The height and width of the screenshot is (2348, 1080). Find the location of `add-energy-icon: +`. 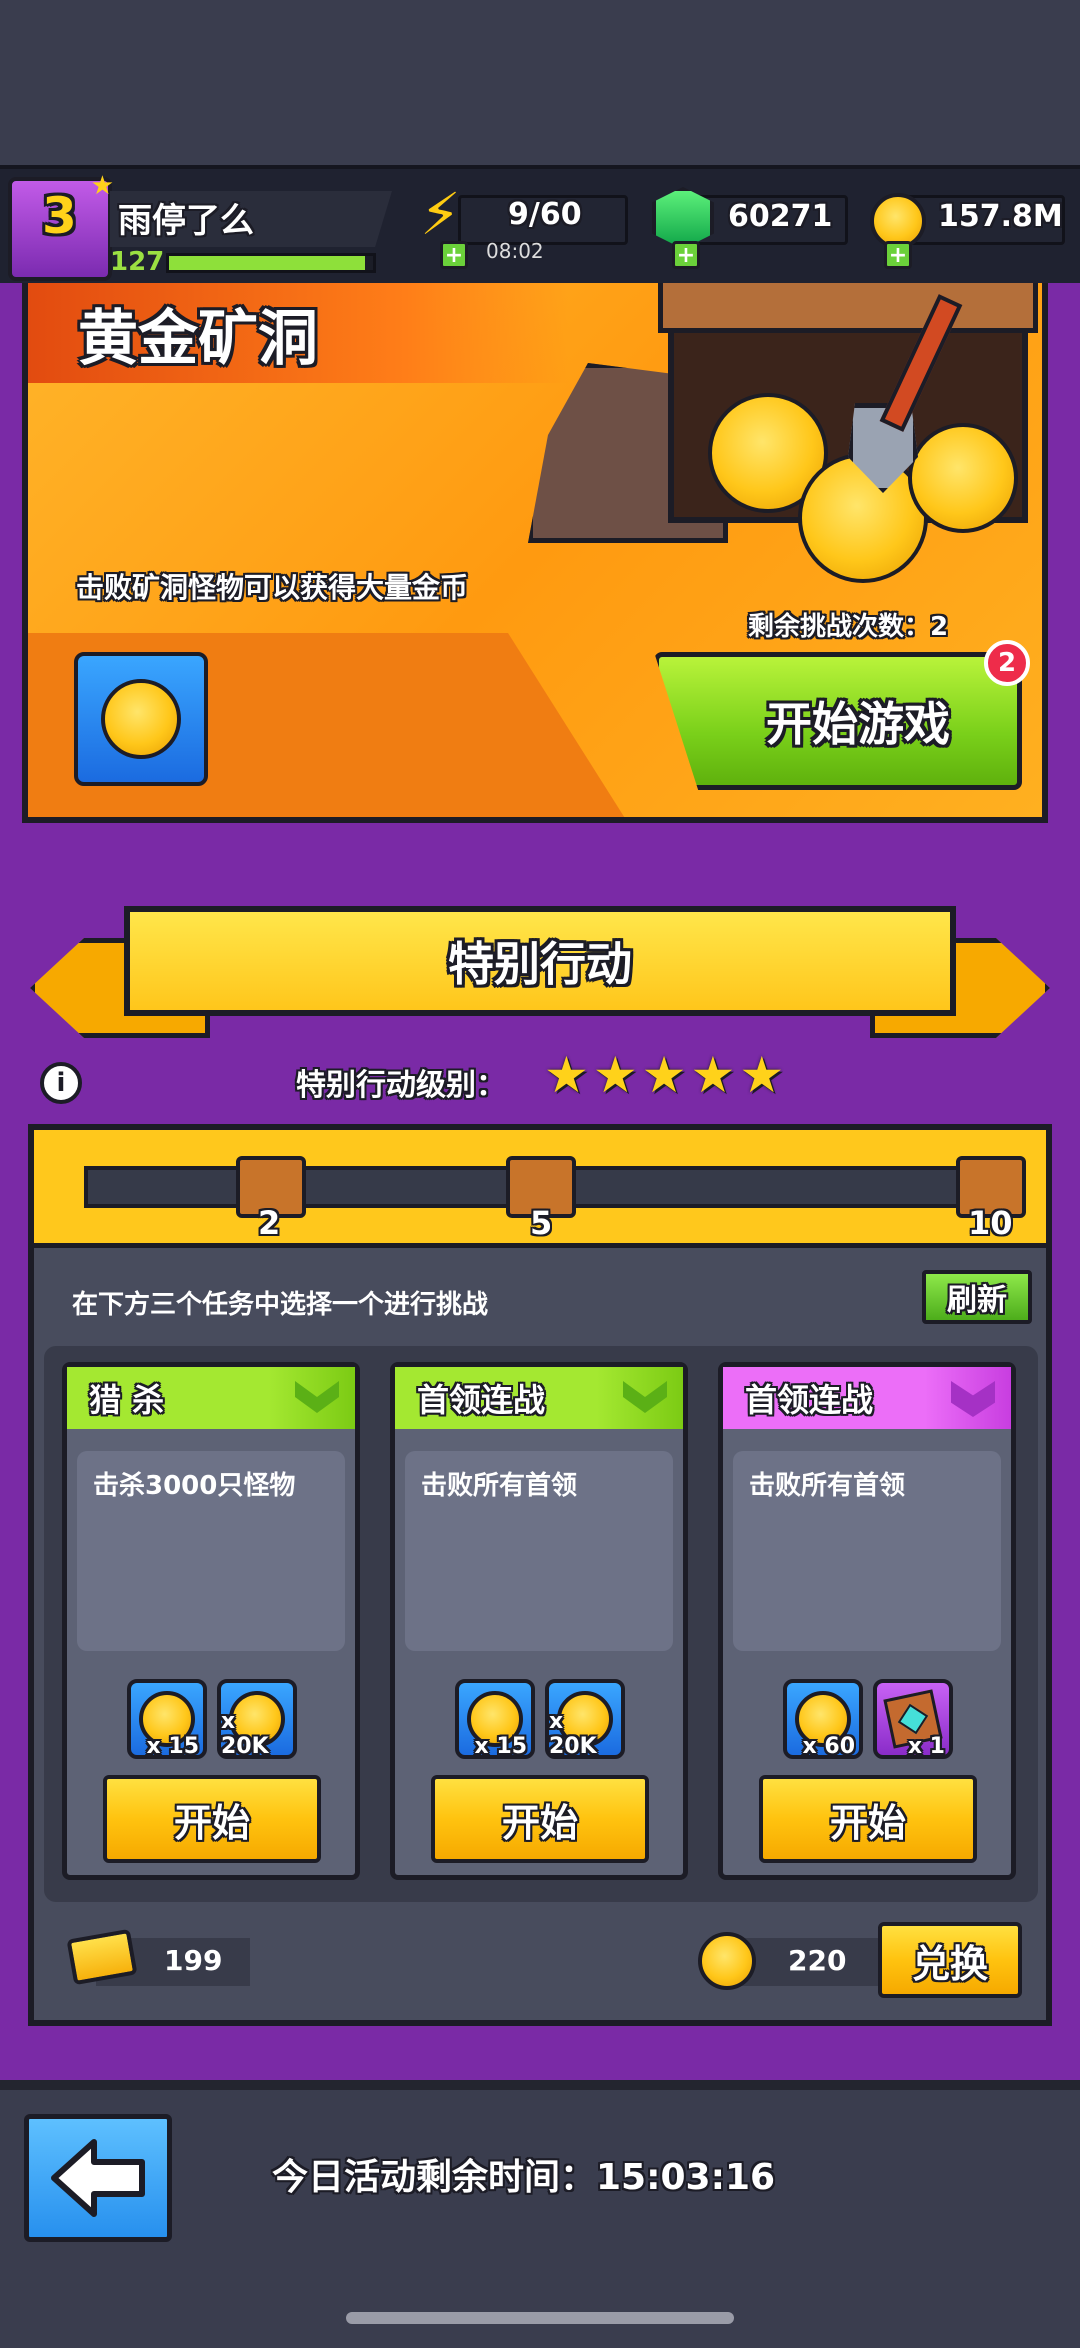

add-energy-icon: + is located at coordinates (454, 255).